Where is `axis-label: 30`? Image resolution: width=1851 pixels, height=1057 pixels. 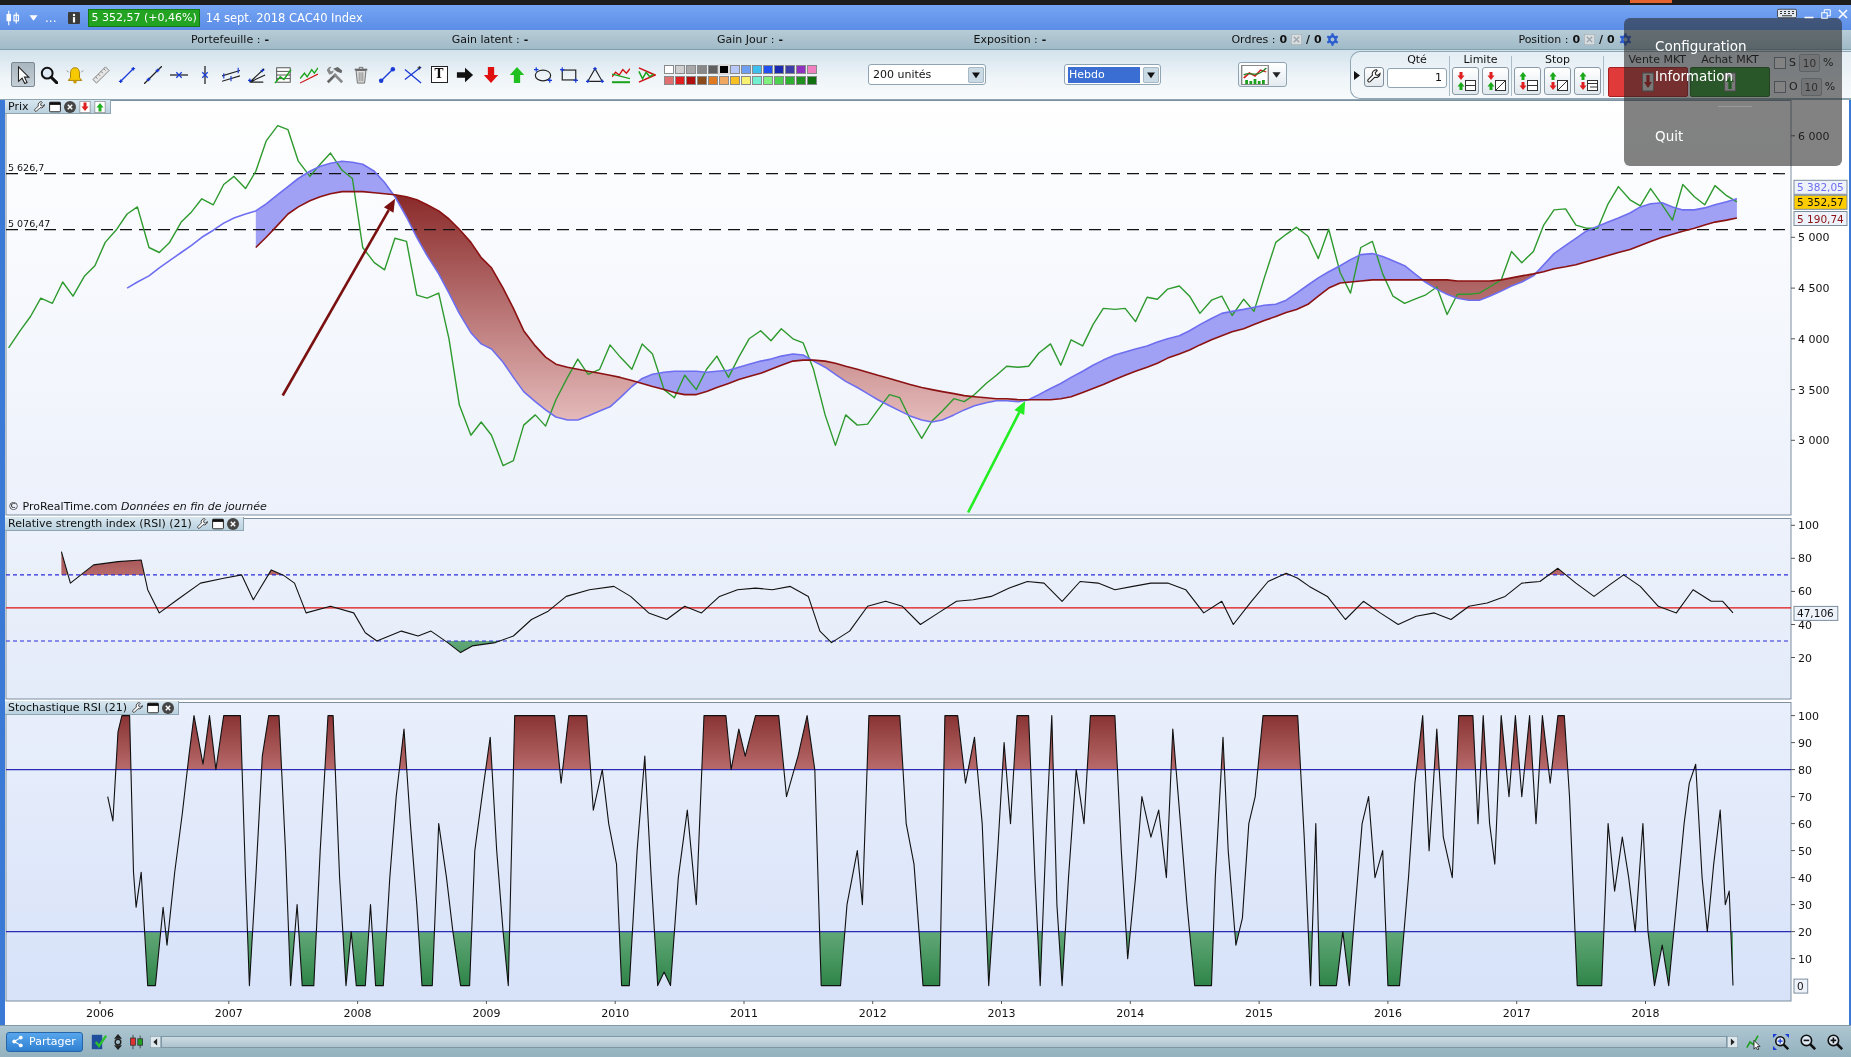 axis-label: 30 is located at coordinates (1805, 905).